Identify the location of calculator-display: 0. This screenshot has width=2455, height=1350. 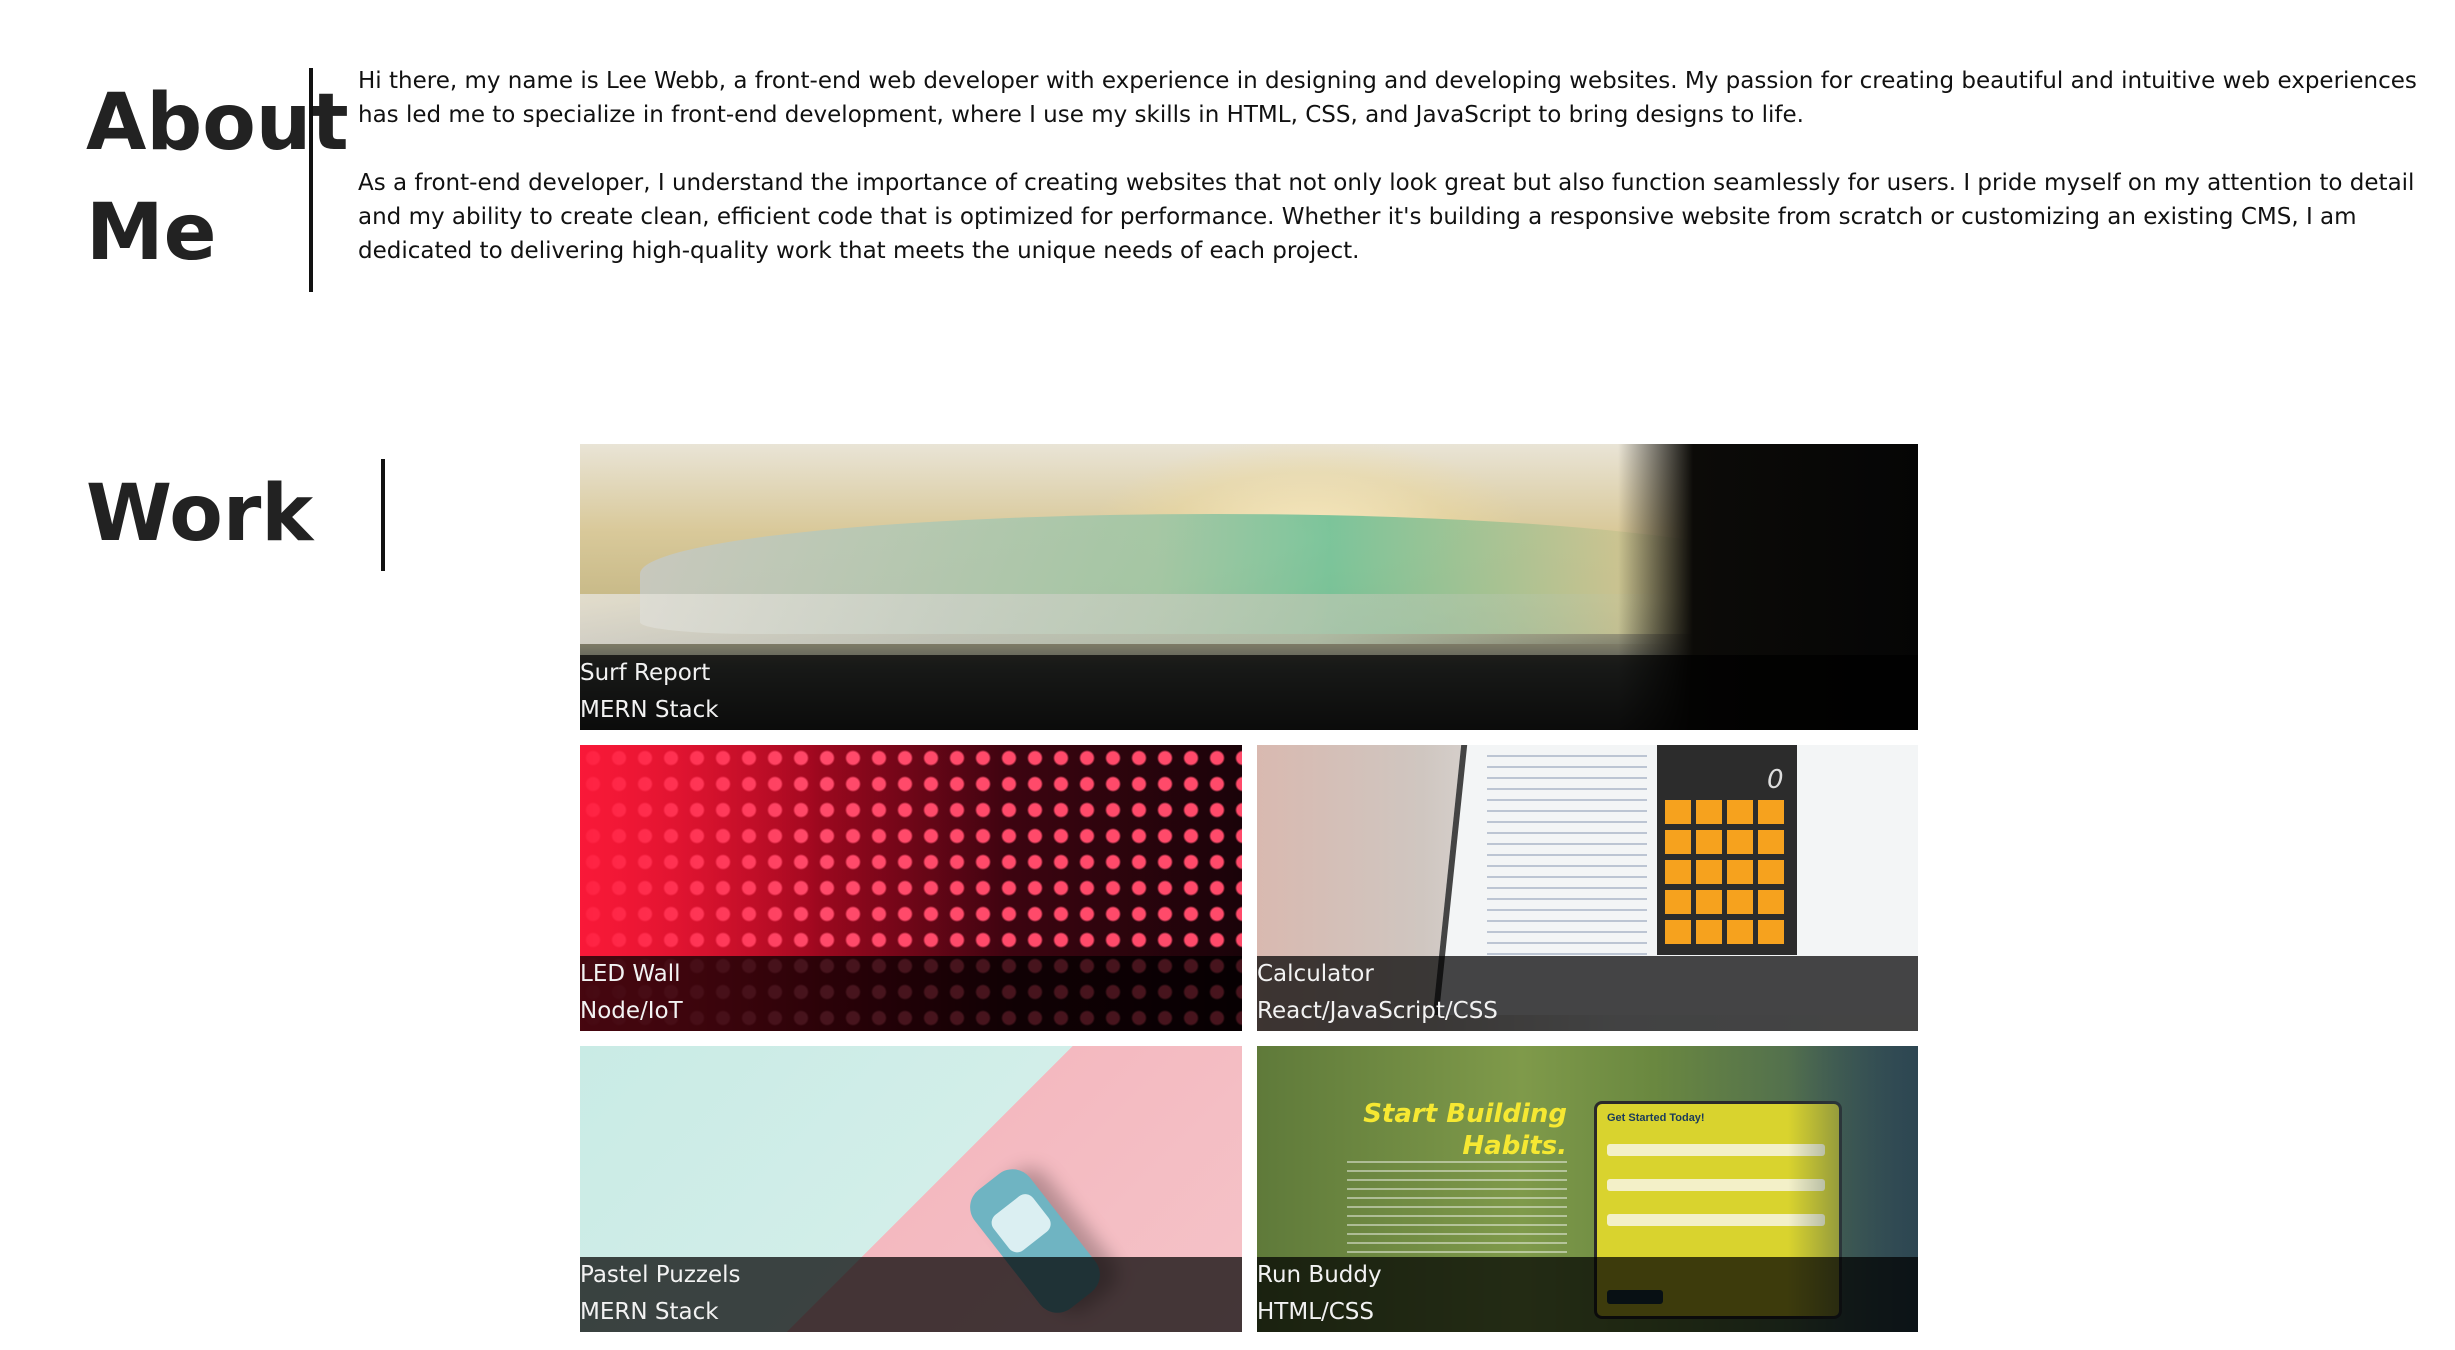
(1775, 780).